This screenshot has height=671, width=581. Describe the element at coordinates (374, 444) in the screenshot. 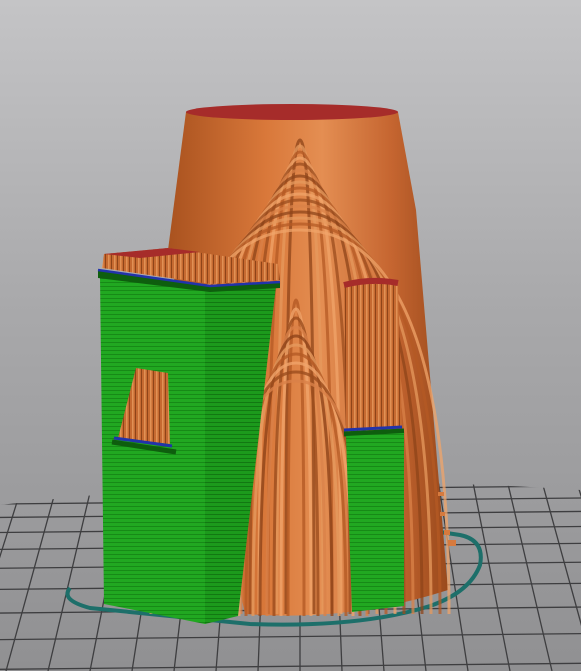

I see `right-pillar` at that location.